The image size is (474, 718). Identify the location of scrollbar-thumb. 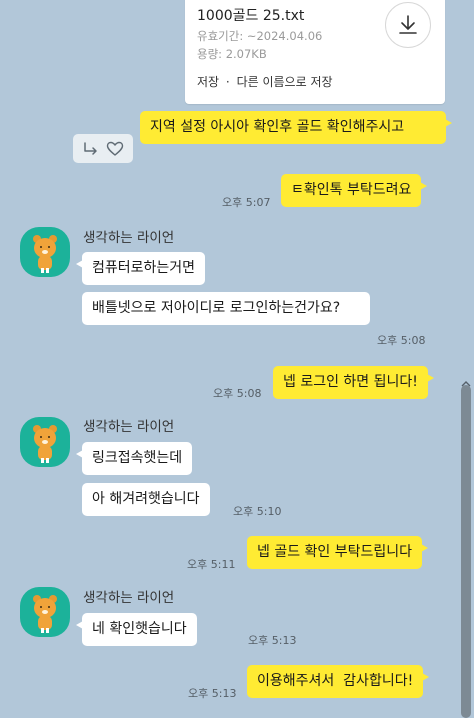
(466, 551).